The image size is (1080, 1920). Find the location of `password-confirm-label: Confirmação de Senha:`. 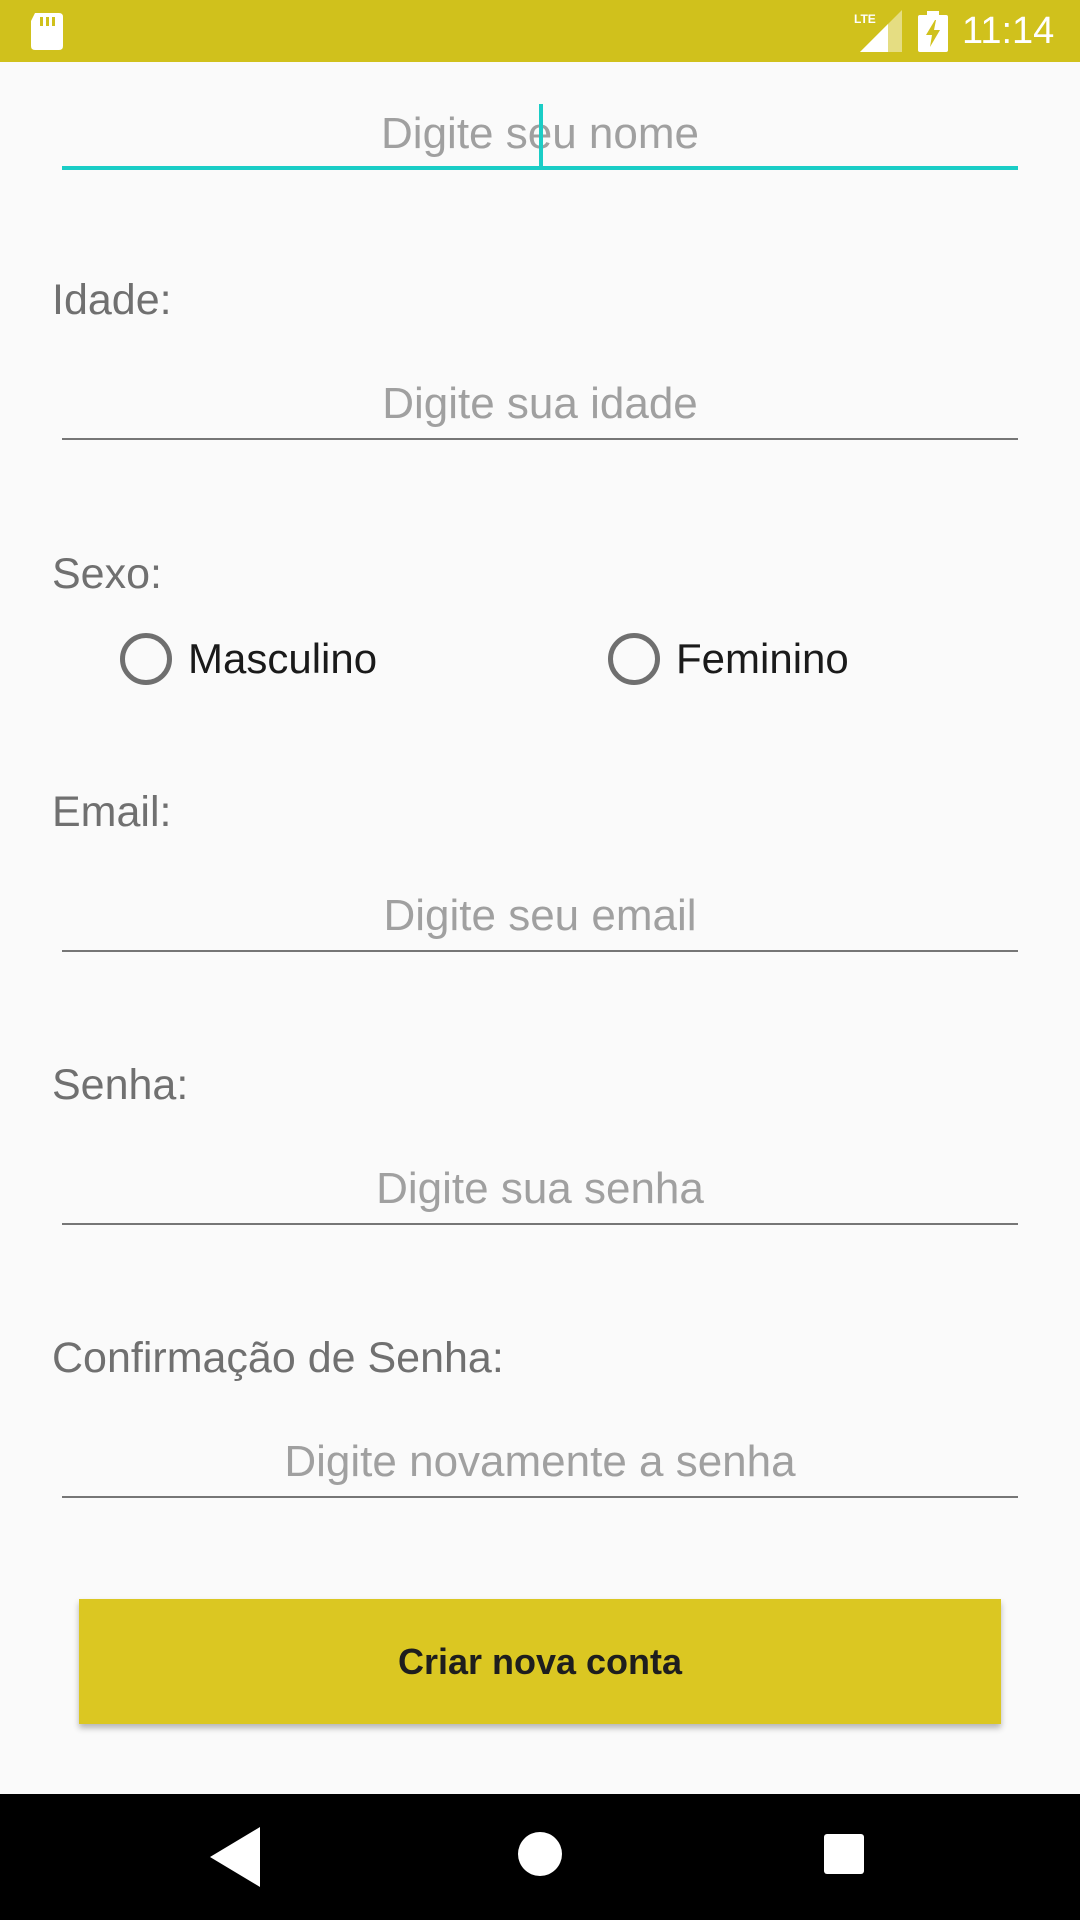

password-confirm-label: Confirmação de Senha: is located at coordinates (278, 1358).